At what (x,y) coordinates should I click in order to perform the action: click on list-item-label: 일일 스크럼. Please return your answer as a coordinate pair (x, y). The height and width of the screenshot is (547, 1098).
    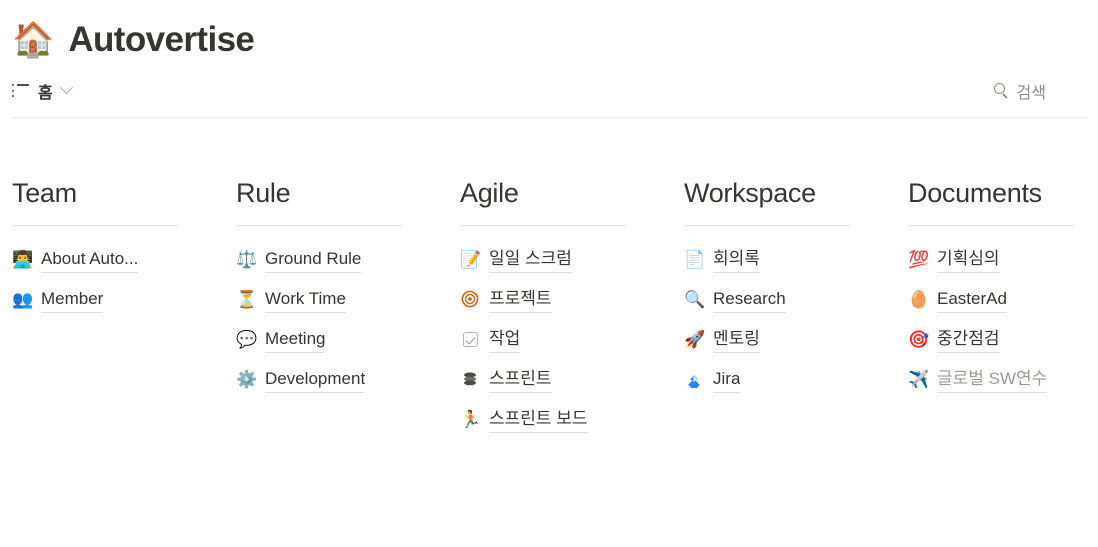
    Looking at the image, I should click on (530, 260).